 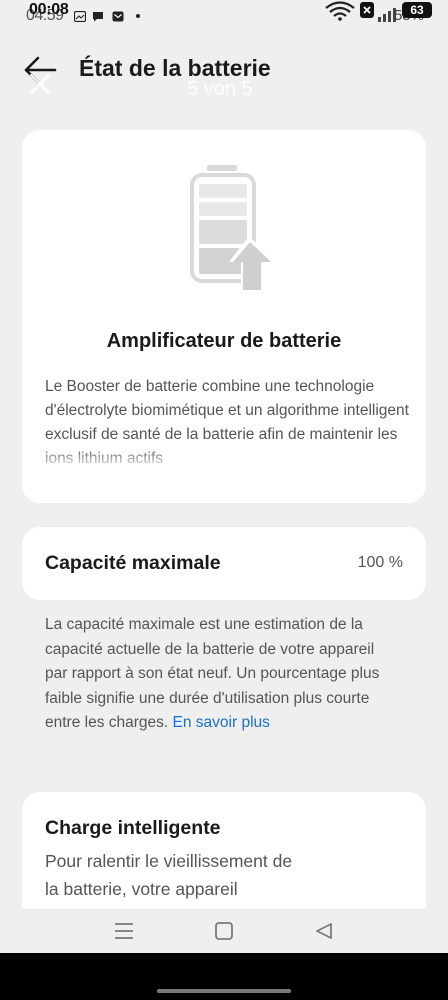 I want to click on close-app-notification-icon, so click(x=367, y=10).